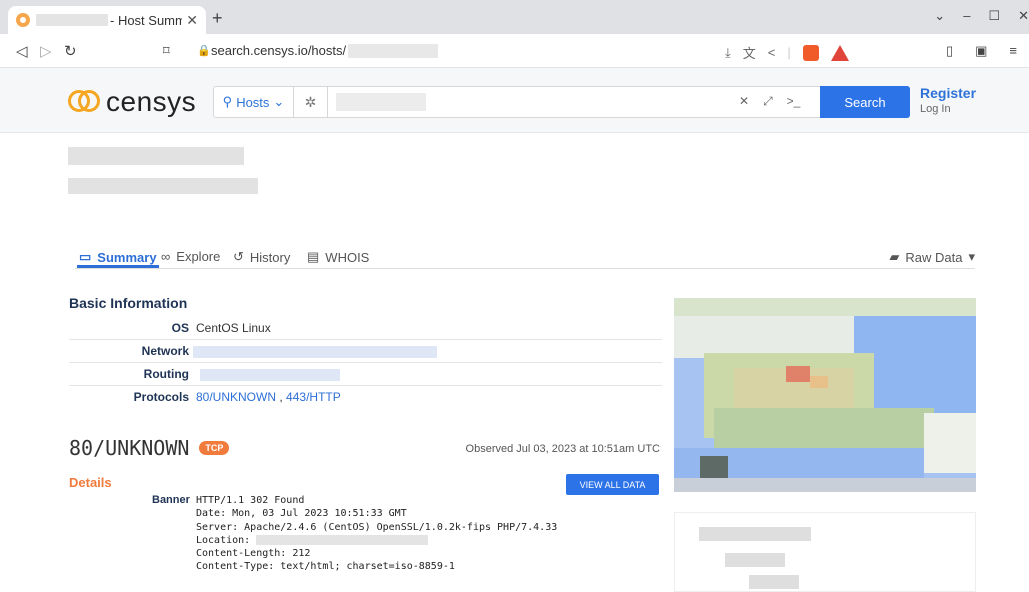 The width and height of the screenshot is (1029, 592). What do you see at coordinates (223, 540) in the screenshot?
I see `banner-location-text: Location:` at bounding box center [223, 540].